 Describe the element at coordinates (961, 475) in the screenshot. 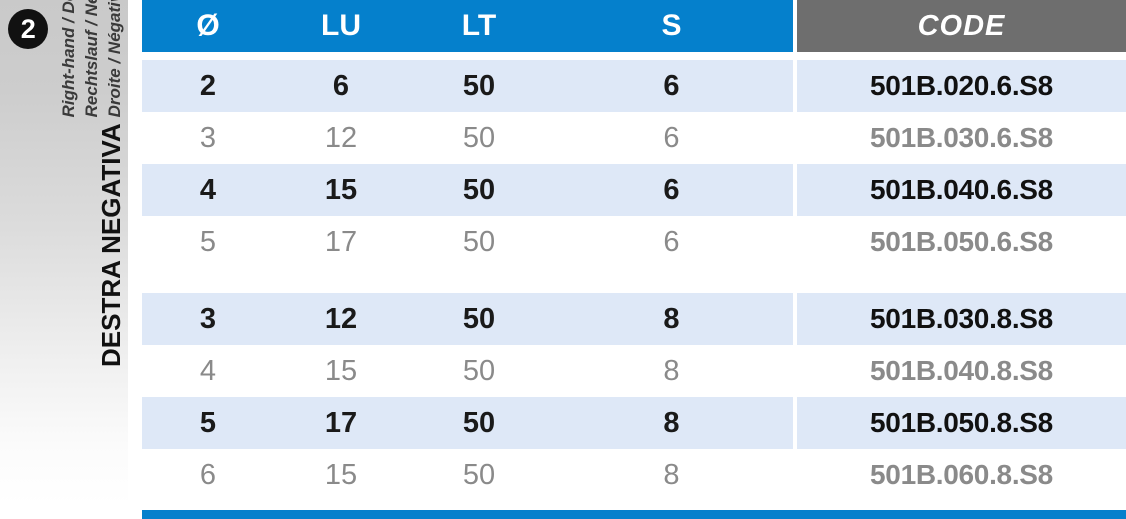

I see `cell-code: 501B.060.8.S8` at that location.